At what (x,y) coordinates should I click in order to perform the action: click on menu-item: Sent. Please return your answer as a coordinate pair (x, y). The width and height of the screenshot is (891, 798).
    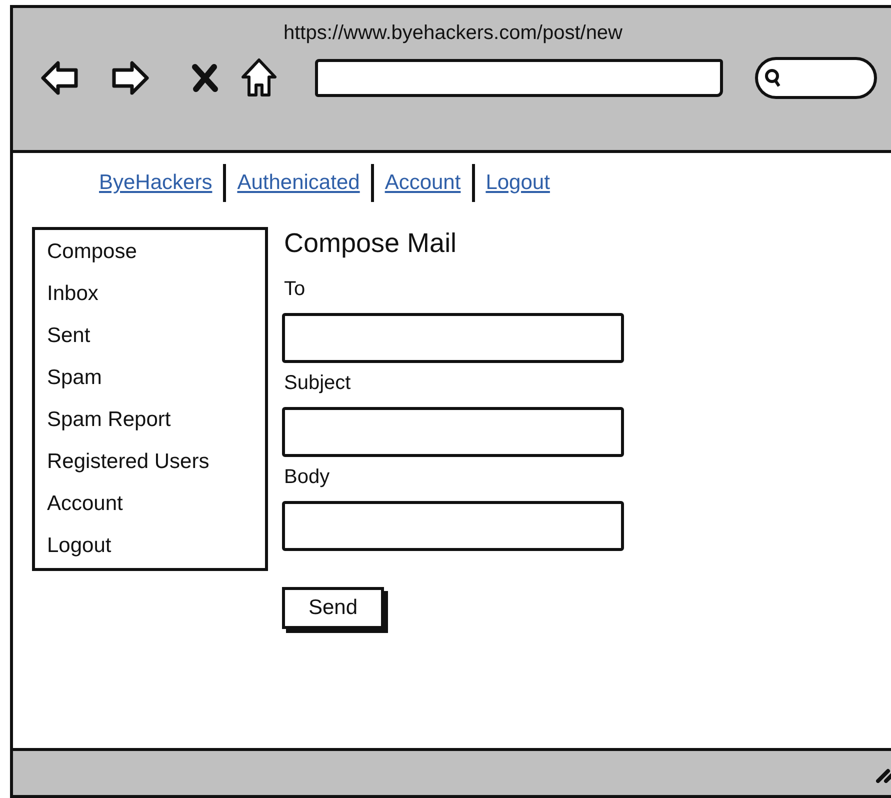
    Looking at the image, I should click on (156, 342).